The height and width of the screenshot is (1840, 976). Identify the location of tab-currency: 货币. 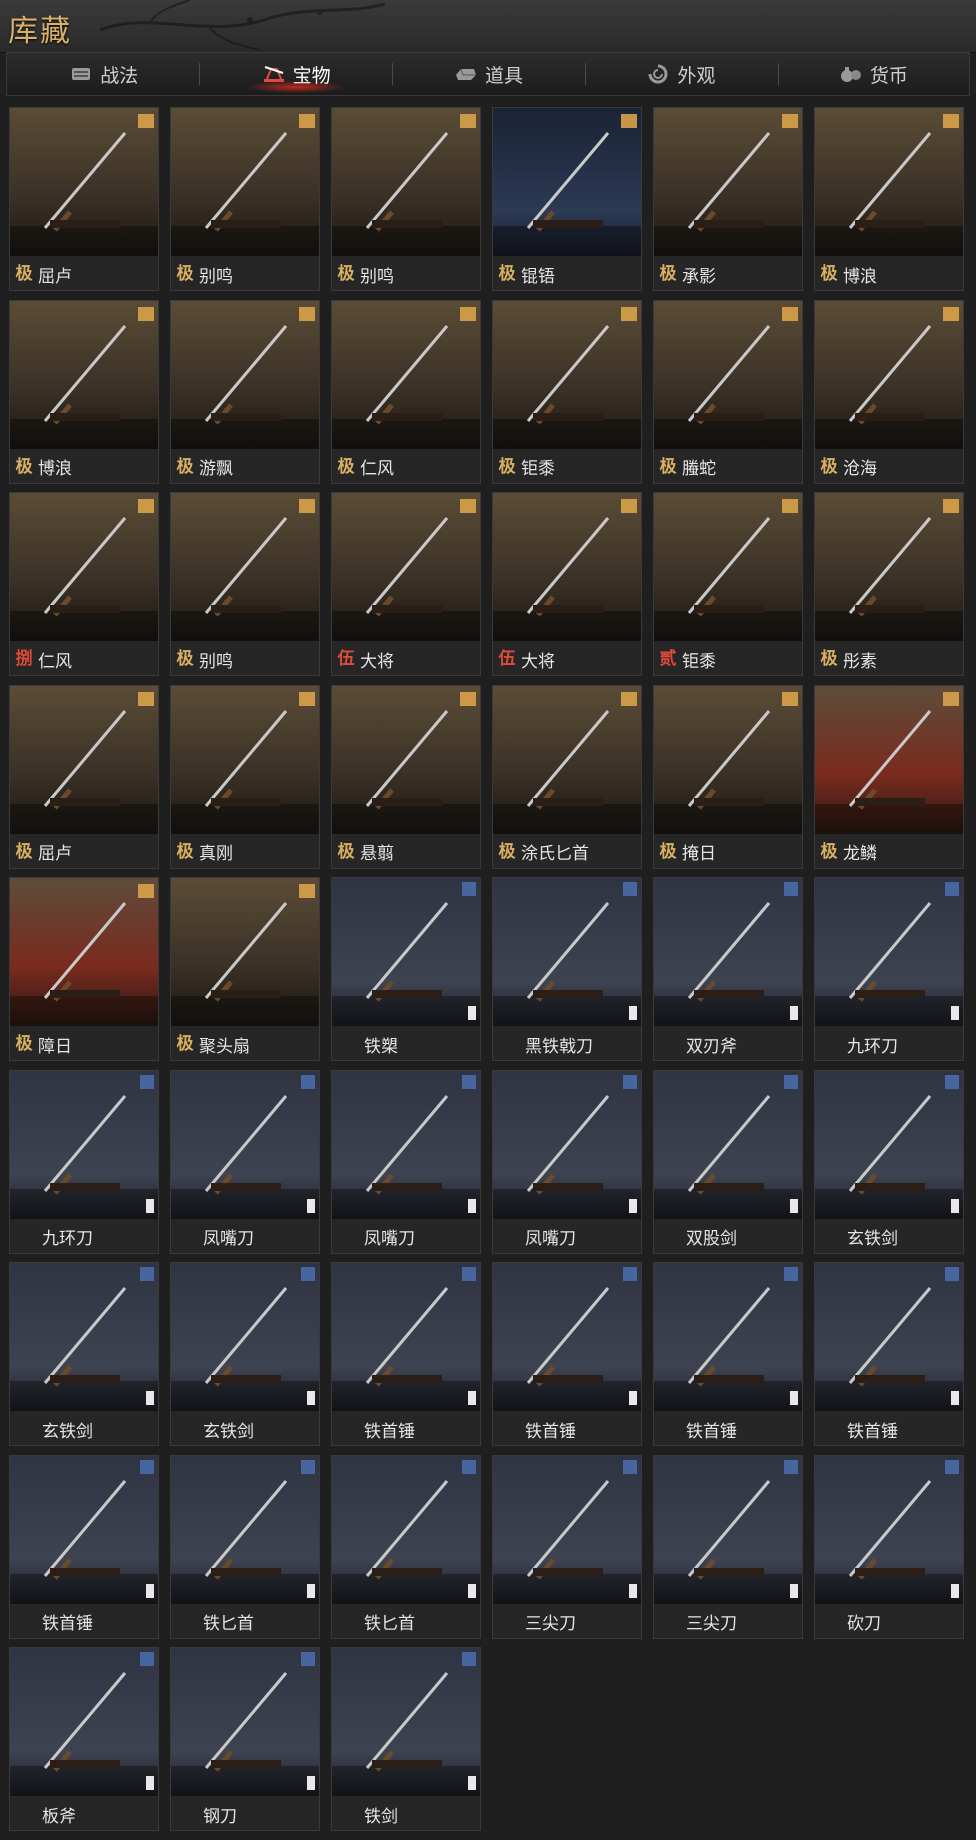
(873, 74).